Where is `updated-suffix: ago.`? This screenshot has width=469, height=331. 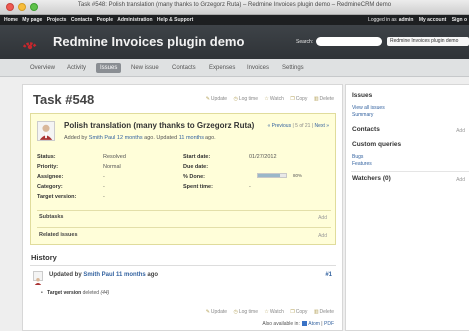
updated-suffix: ago. is located at coordinates (210, 138).